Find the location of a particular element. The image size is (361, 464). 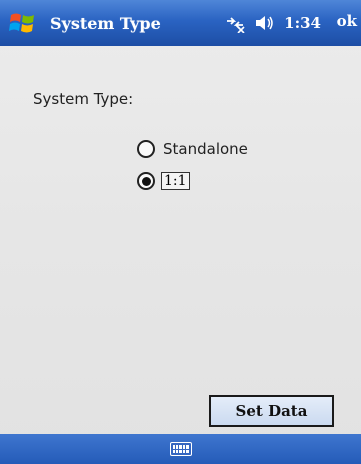

radio-selected-dot is located at coordinates (146, 181).